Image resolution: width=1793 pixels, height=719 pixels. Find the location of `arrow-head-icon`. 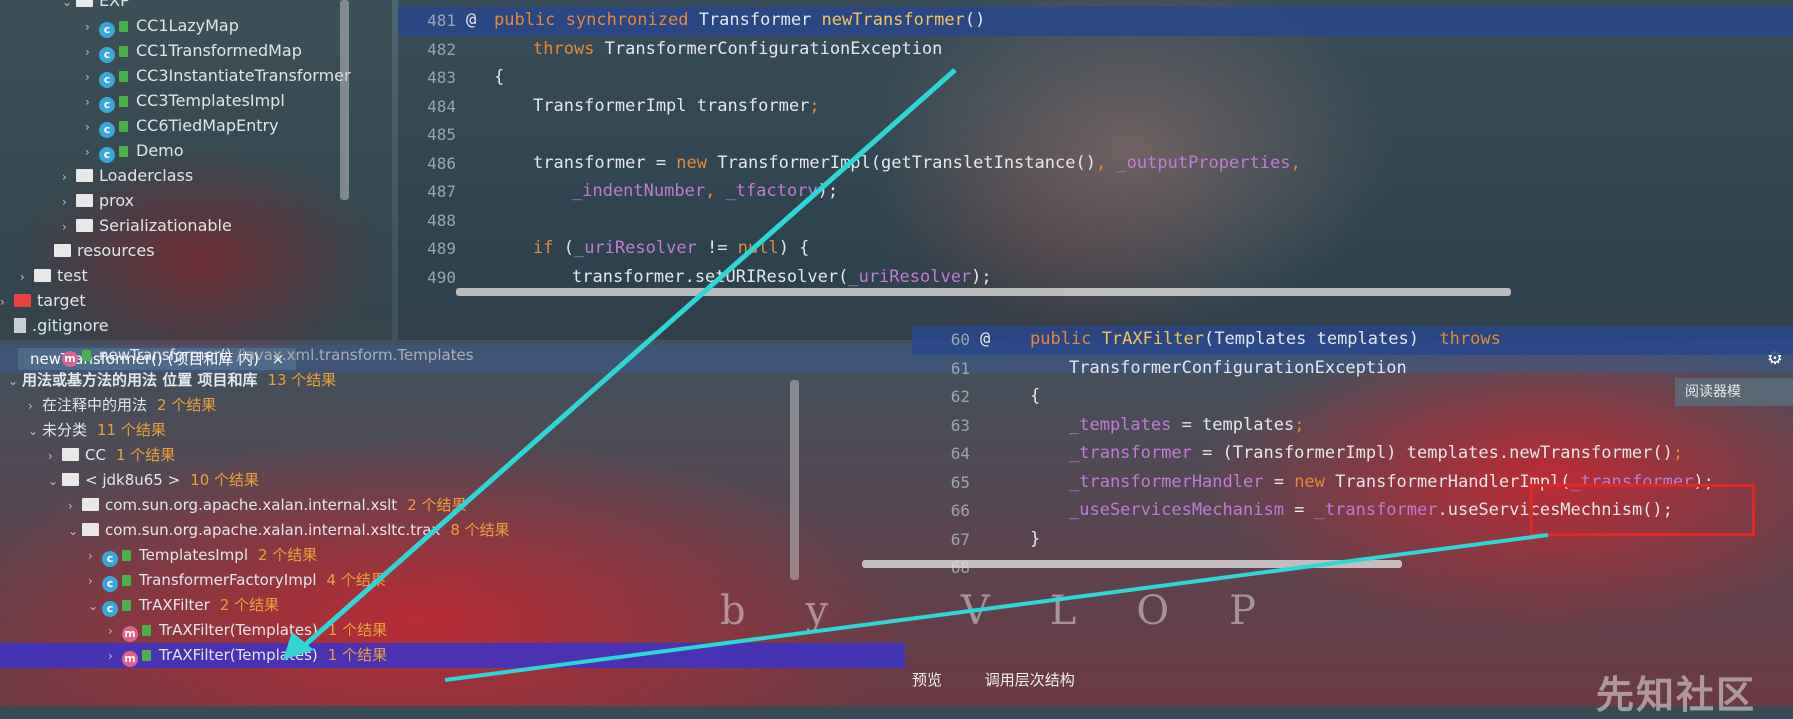

arrow-head-icon is located at coordinates (298, 646).